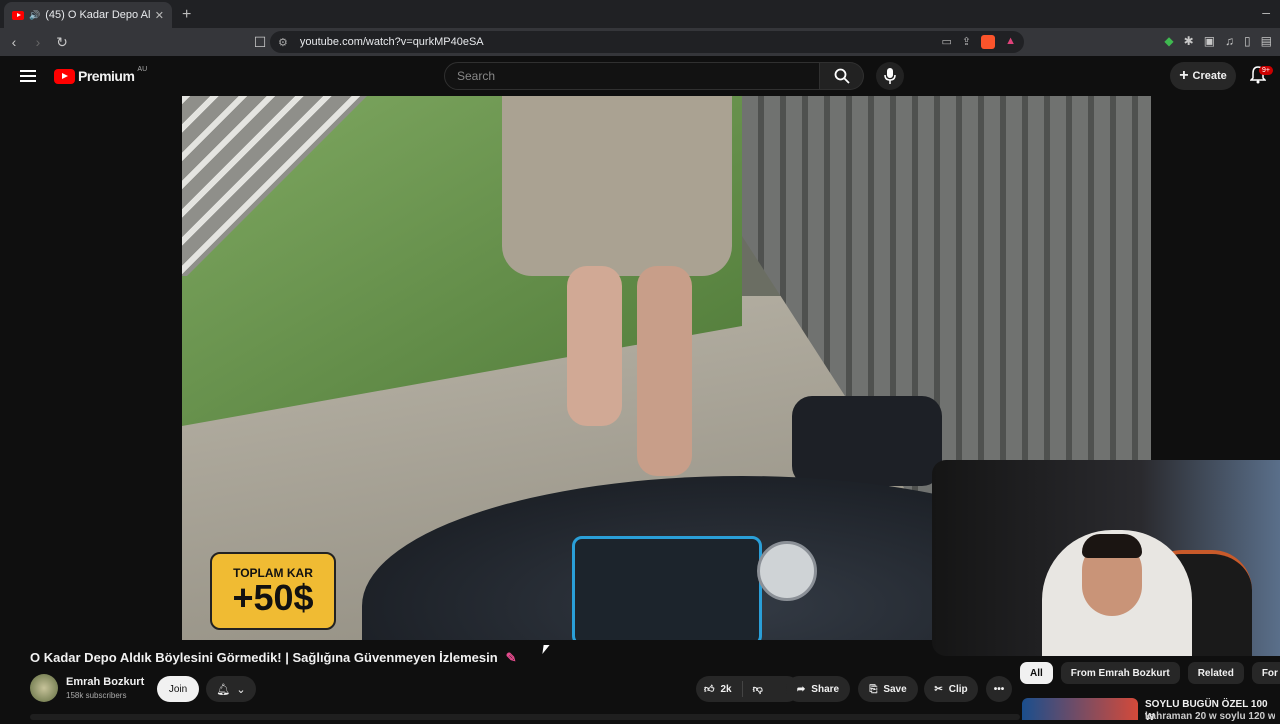  What do you see at coordinates (938, 689) in the screenshot?
I see `scissors-icon: ✂` at bounding box center [938, 689].